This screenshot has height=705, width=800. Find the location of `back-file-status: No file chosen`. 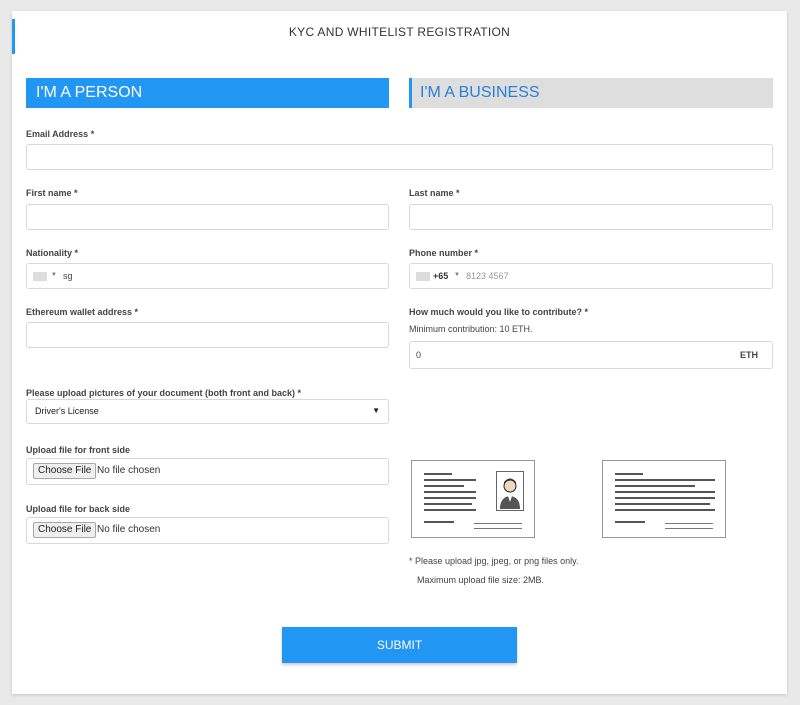

back-file-status: No file chosen is located at coordinates (129, 529).